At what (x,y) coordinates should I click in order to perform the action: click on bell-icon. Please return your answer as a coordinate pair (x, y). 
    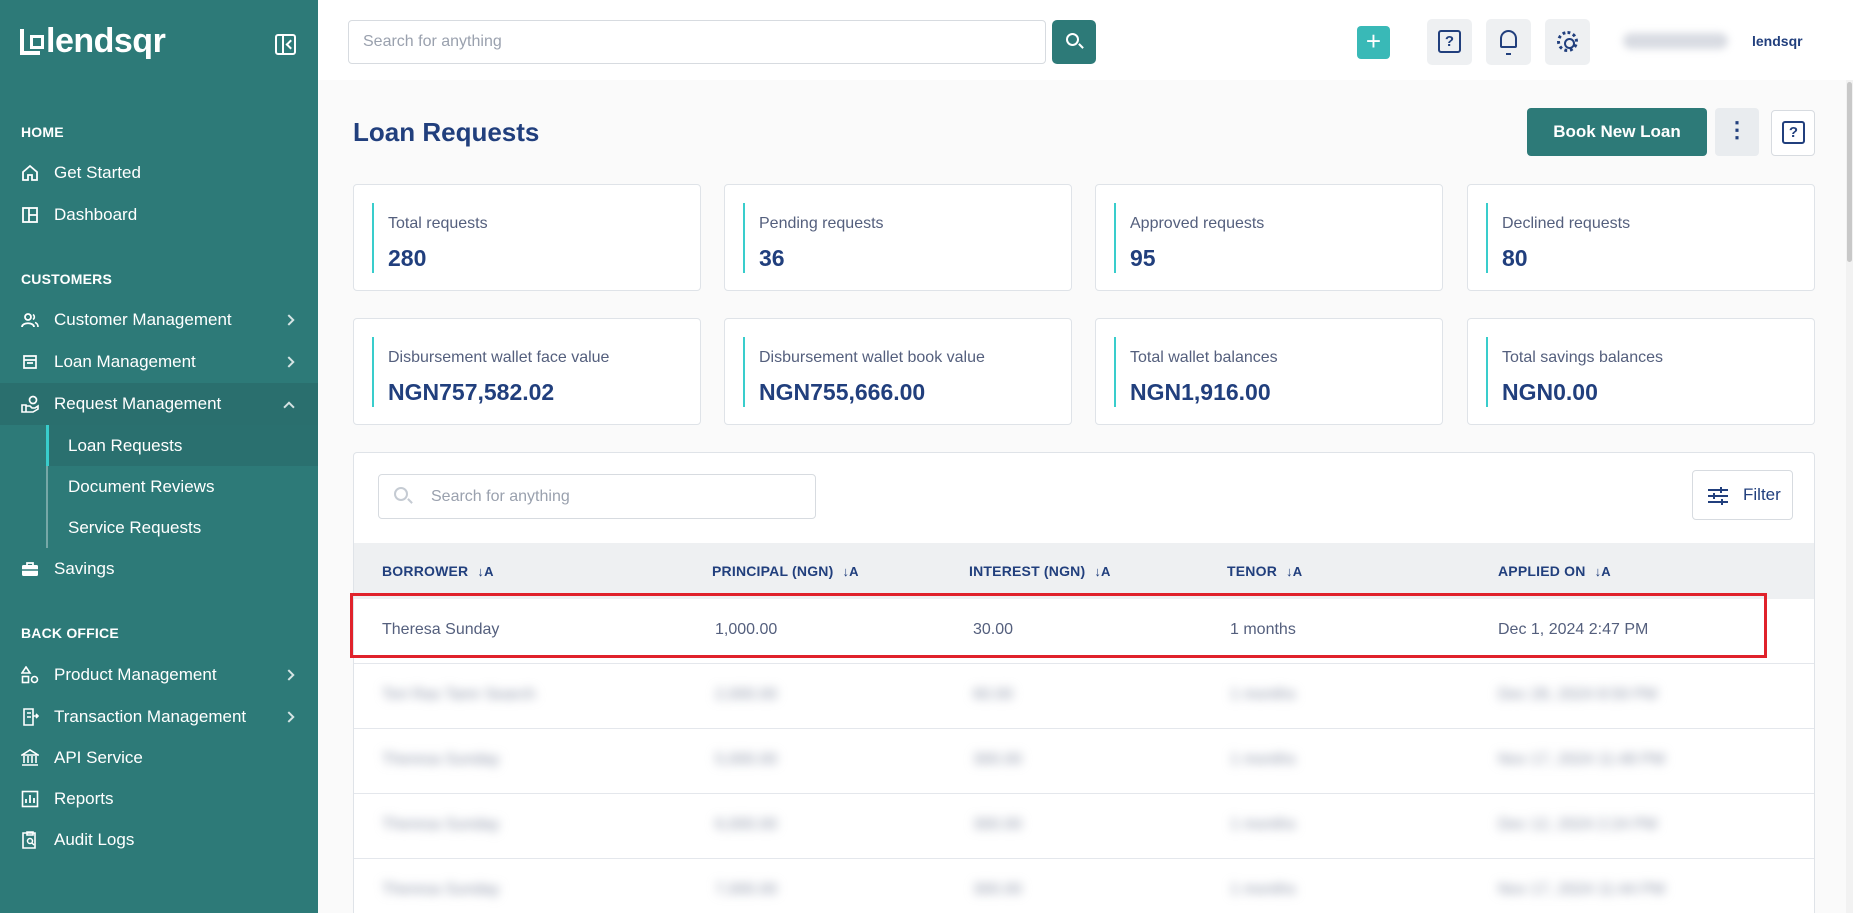
    Looking at the image, I should click on (1508, 42).